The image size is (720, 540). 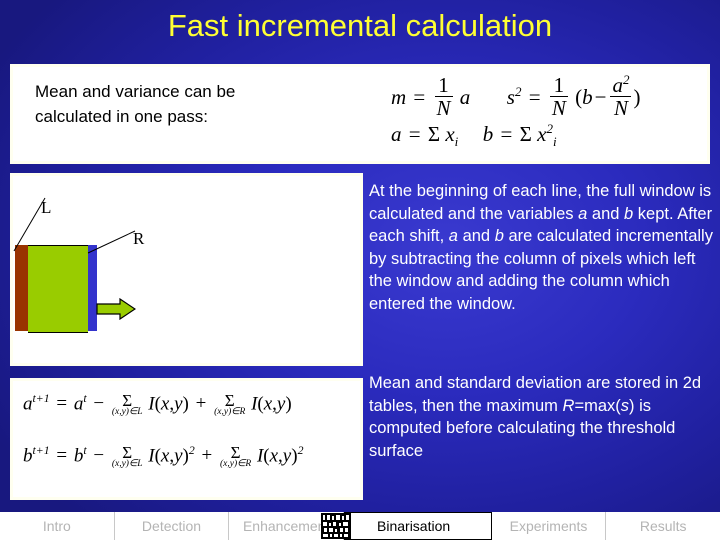 I want to click on sum-over-R-b: Σ (x,y)∈R, so click(x=235, y=457).